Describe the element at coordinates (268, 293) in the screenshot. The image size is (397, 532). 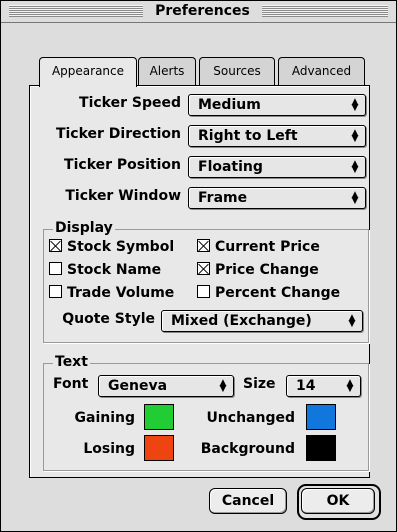
I see `checkbox-percent-change: Percent Change` at that location.